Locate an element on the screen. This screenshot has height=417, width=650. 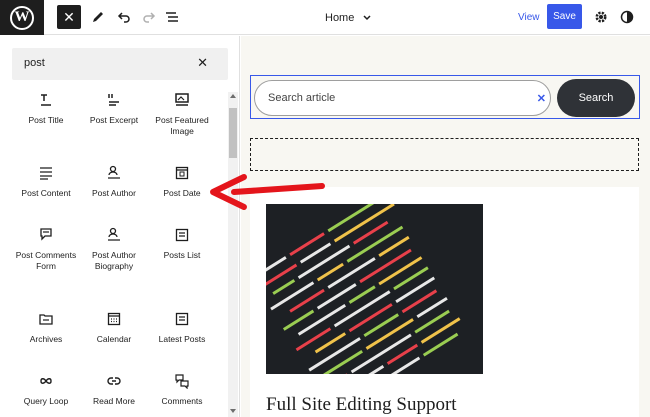
tools-button is located at coordinates (98, 17).